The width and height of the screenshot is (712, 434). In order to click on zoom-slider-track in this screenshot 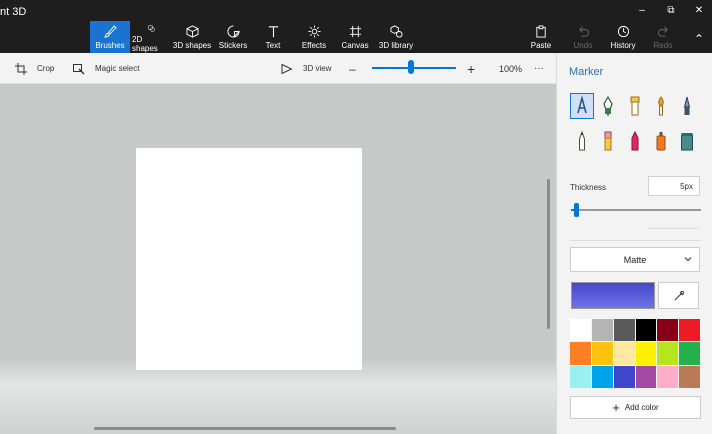, I will do `click(414, 68)`.